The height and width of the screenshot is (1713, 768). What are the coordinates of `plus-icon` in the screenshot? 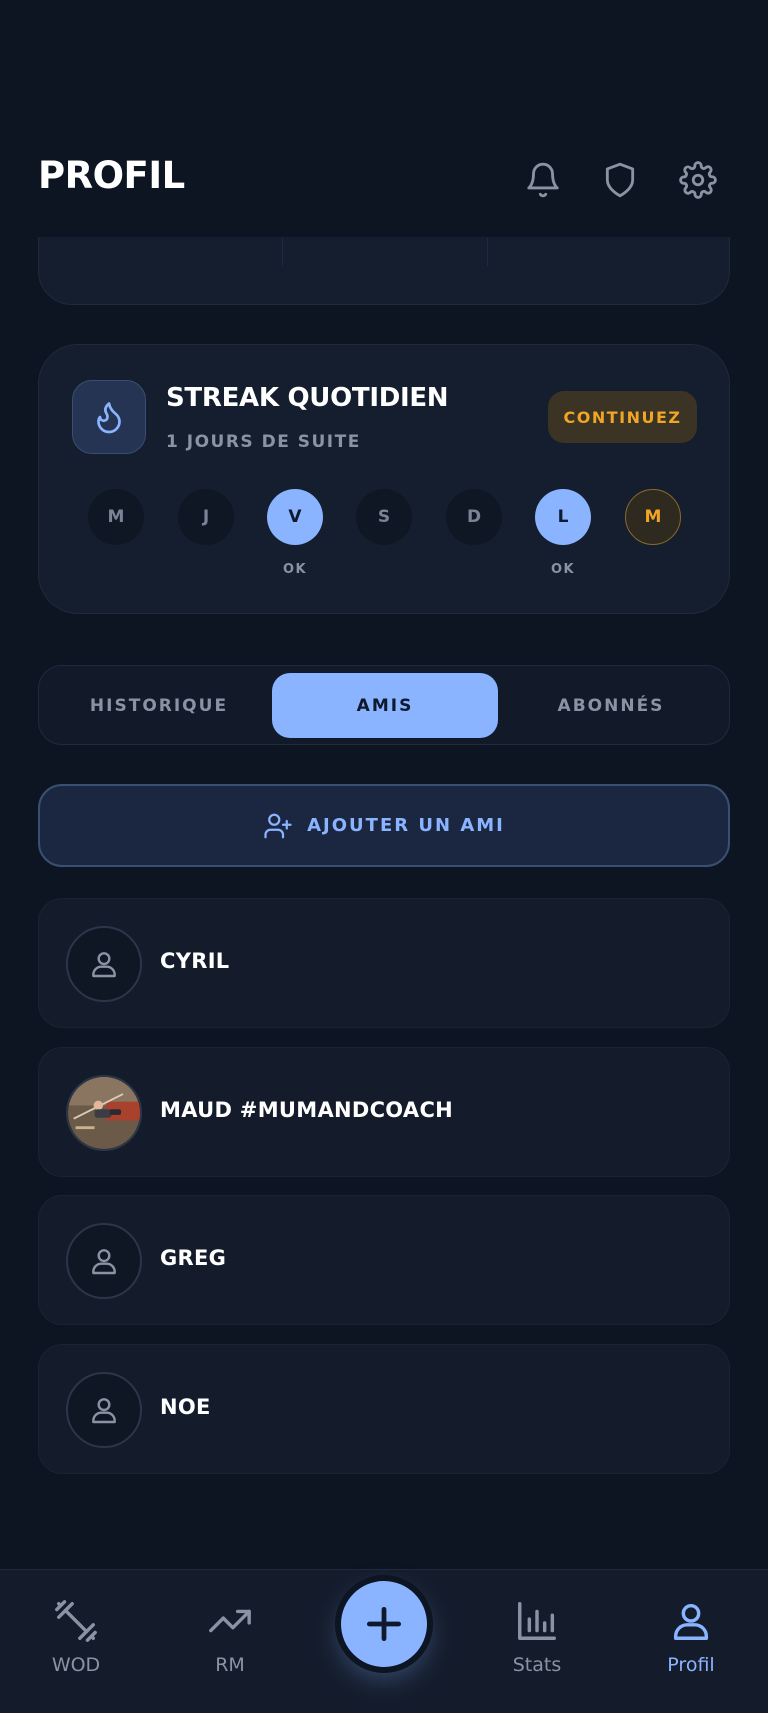 It's located at (384, 1624).